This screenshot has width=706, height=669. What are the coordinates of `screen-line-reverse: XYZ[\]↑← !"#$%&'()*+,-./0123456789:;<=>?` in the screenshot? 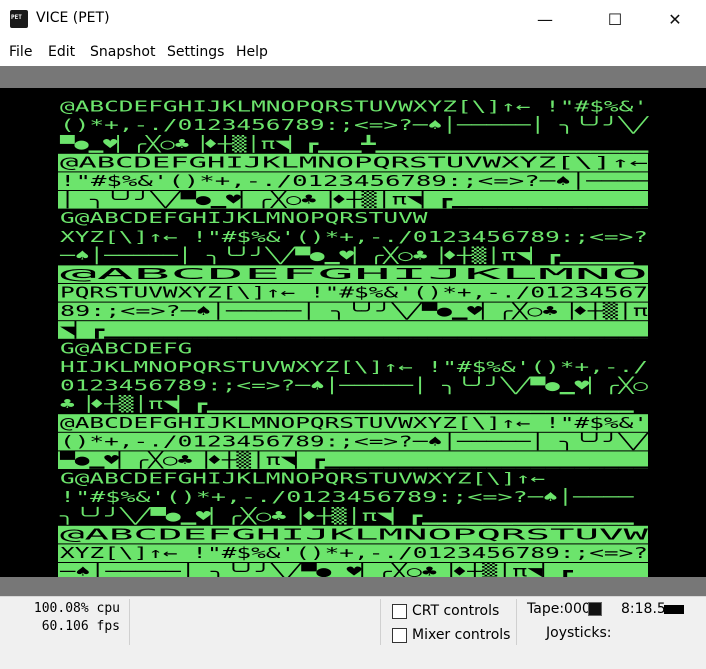 It's located at (354, 553).